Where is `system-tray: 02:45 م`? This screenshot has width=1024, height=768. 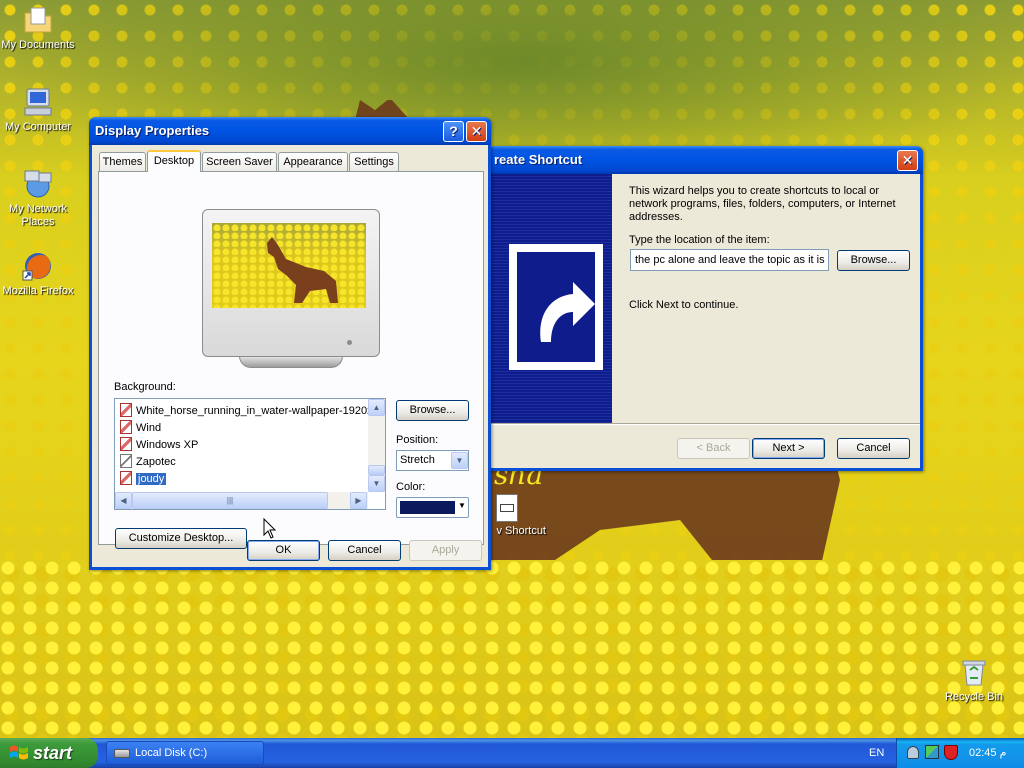 system-tray: 02:45 م is located at coordinates (960, 753).